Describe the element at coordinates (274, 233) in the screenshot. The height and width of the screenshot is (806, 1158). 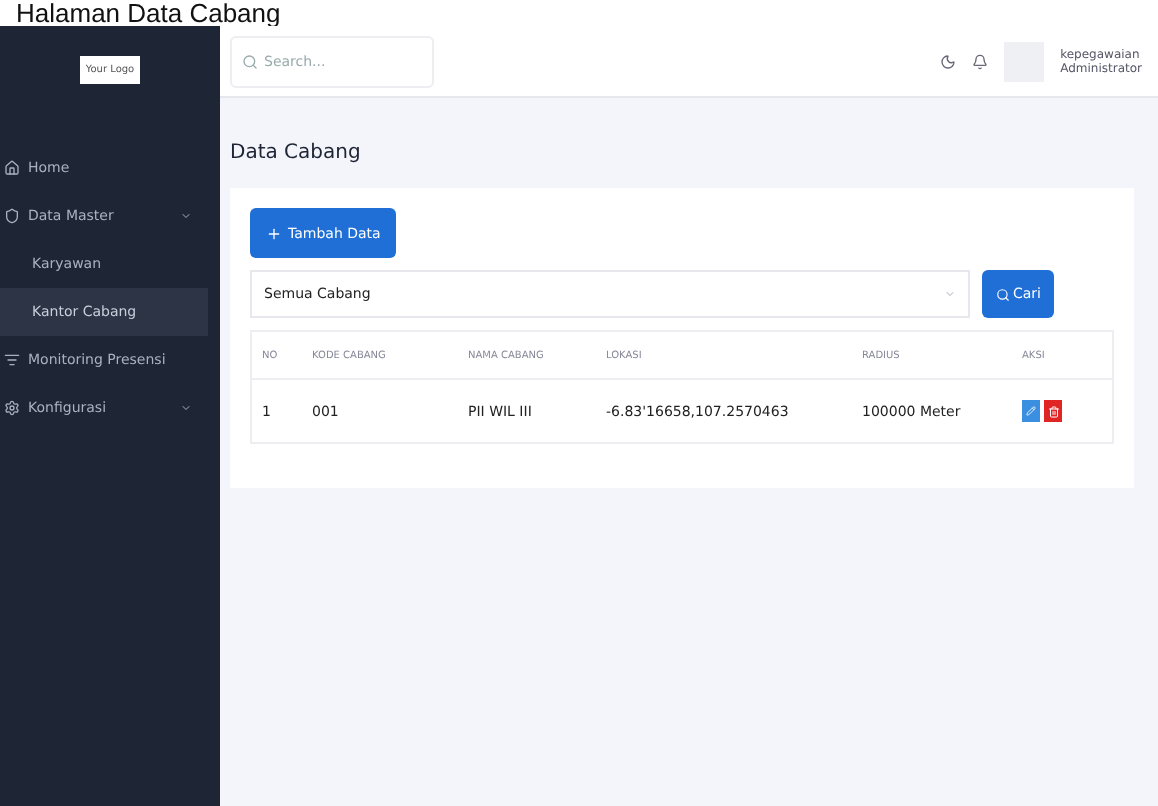
I see `plus-icon` at that location.